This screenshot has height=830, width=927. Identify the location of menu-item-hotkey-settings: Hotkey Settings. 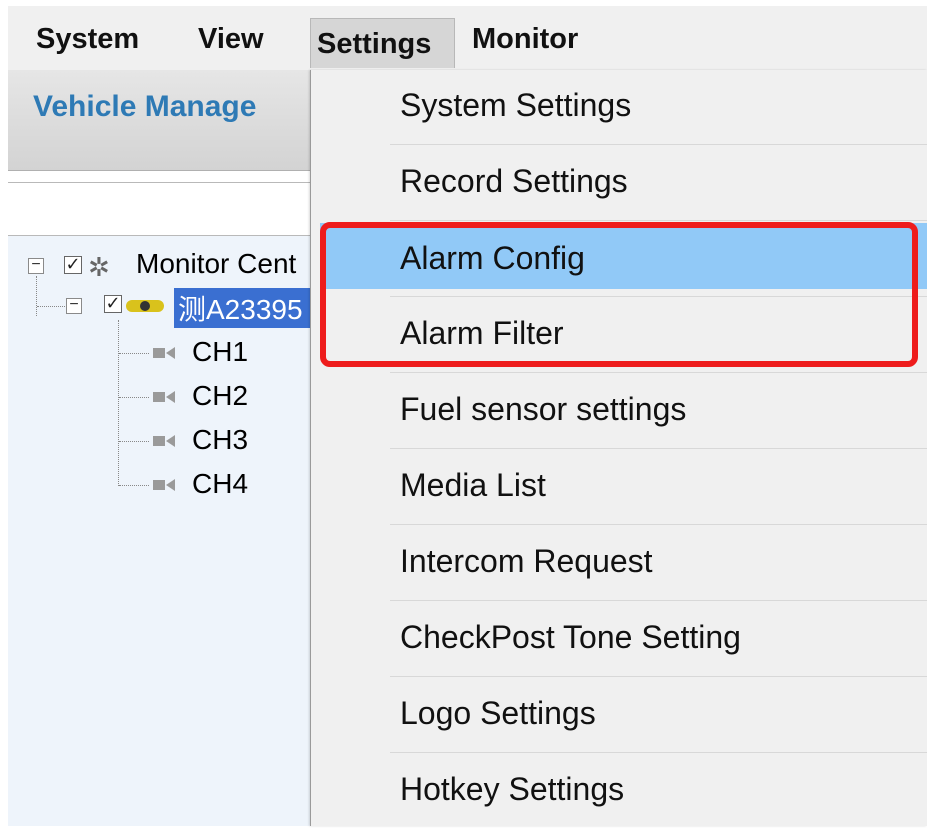
(658, 792).